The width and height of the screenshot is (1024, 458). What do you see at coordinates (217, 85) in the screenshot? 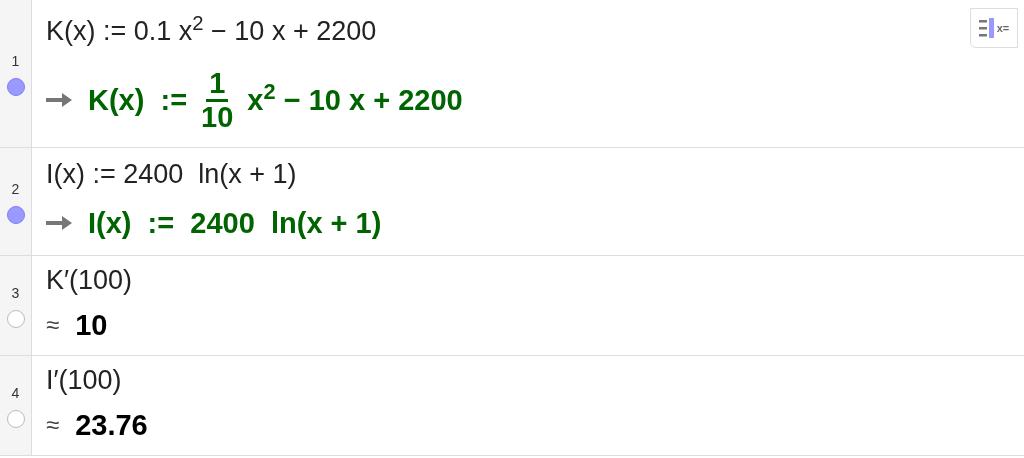
I see `numerator: 1` at bounding box center [217, 85].